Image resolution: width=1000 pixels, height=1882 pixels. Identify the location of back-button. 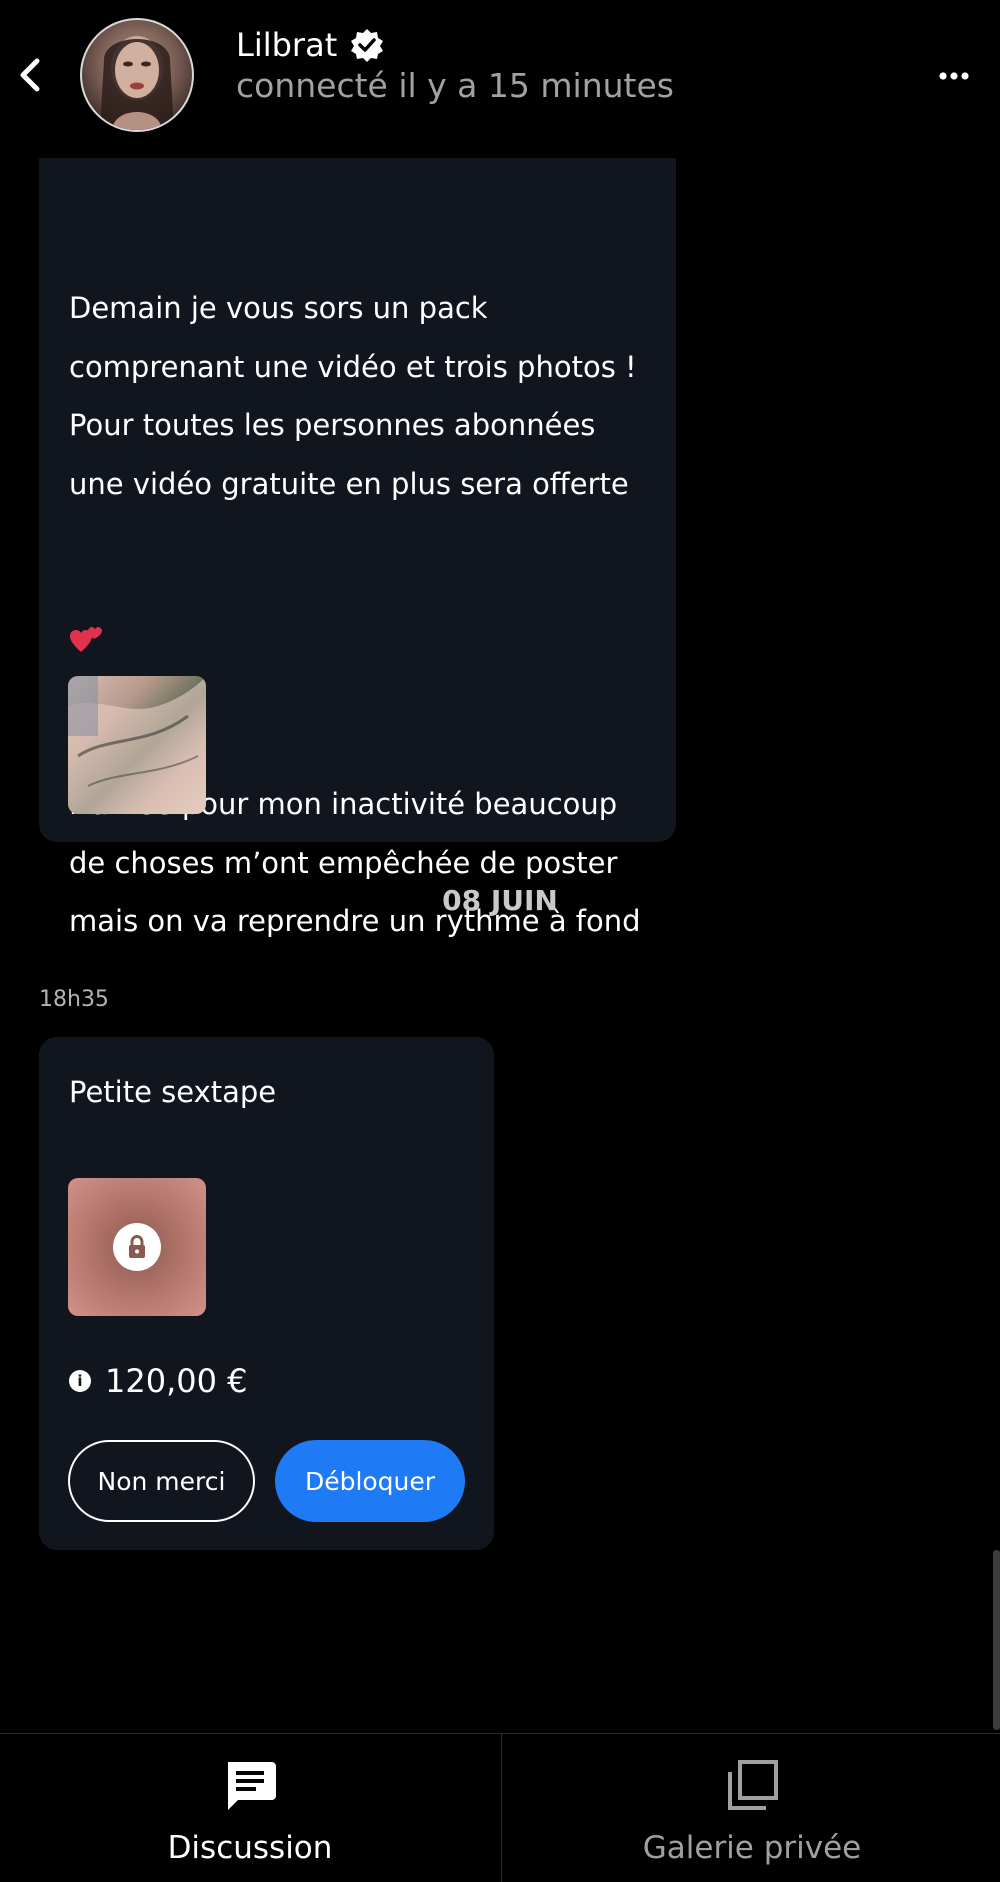
(30, 75).